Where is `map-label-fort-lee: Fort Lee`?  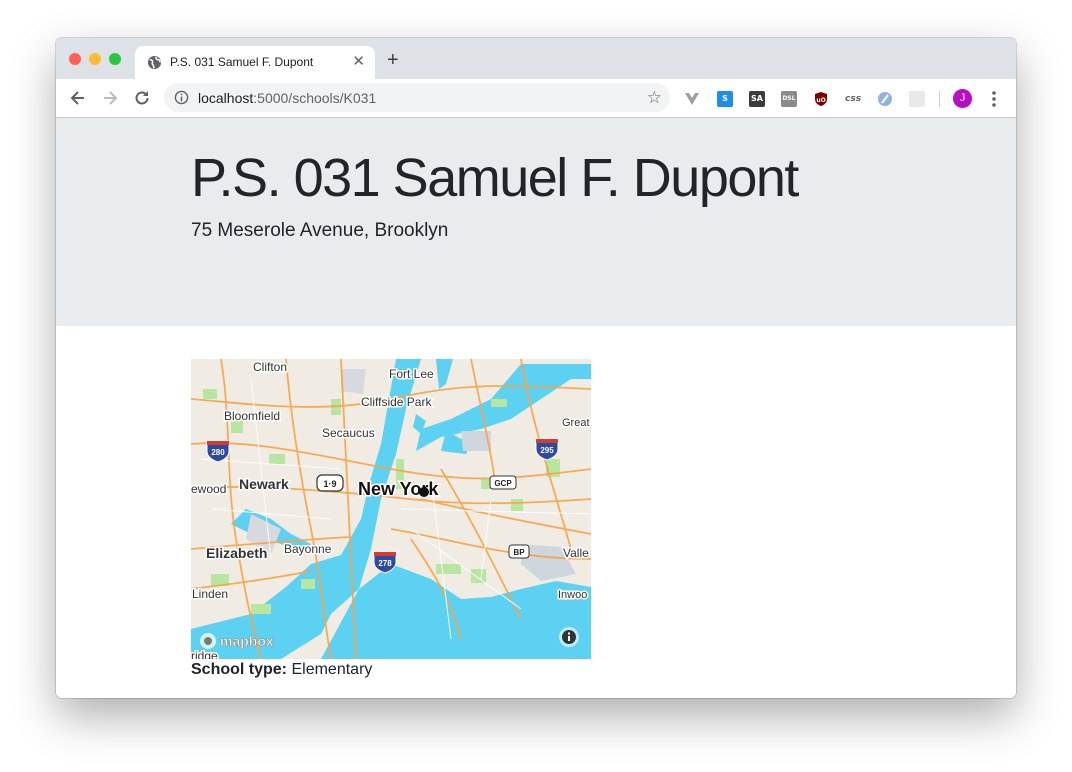
map-label-fort-lee: Fort Lee is located at coordinates (411, 374).